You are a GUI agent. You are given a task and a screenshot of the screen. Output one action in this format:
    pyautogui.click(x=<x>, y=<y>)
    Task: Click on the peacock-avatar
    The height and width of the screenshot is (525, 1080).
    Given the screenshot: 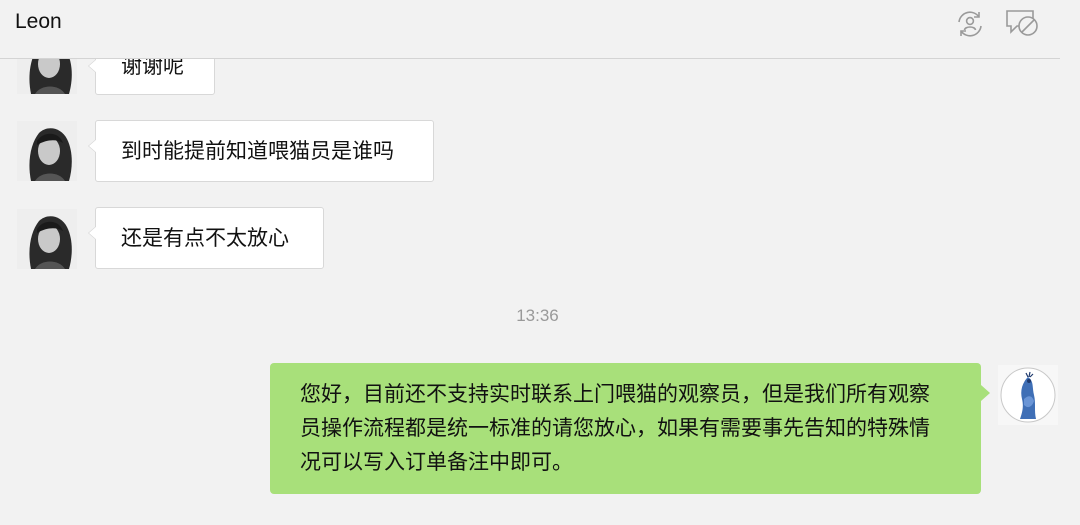 What is the action you would take?
    pyautogui.click(x=1028, y=395)
    